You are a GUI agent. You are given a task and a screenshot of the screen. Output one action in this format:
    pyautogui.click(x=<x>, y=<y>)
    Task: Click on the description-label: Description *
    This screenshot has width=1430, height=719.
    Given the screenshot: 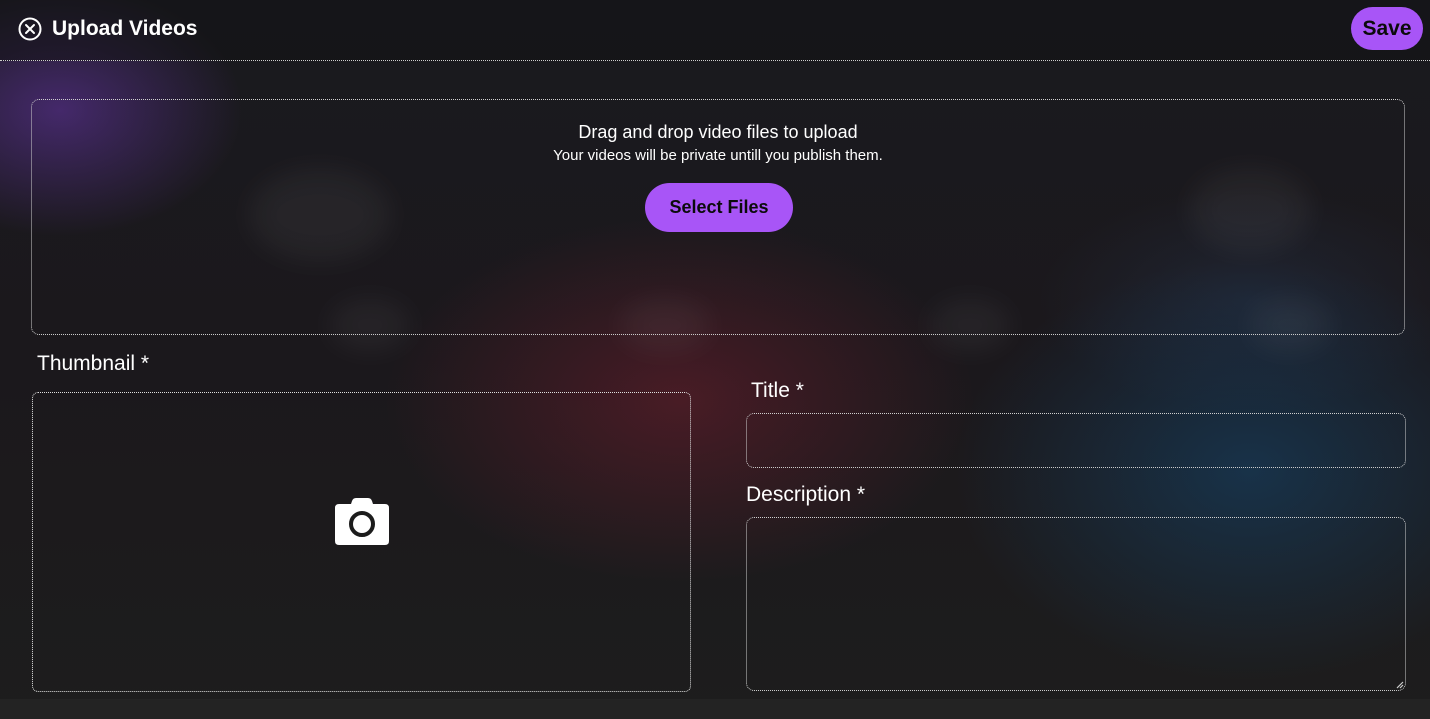 What is the action you would take?
    pyautogui.click(x=806, y=494)
    